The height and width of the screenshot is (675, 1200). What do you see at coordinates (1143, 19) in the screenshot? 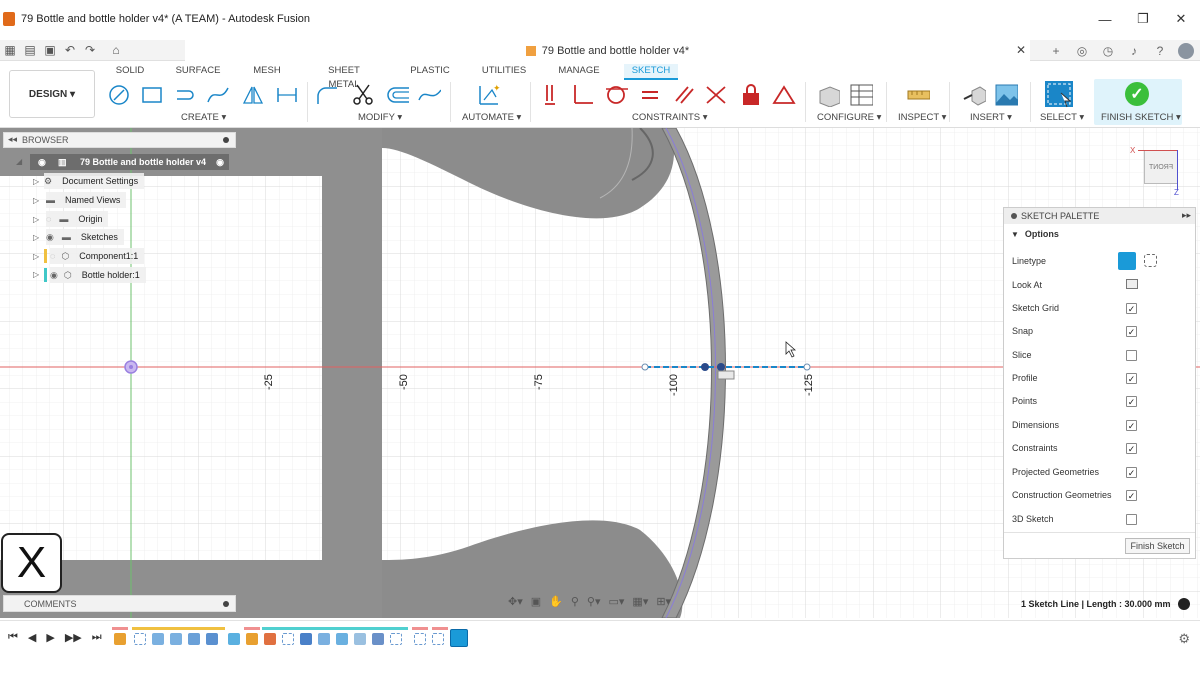
I see `maximize-button: ❐` at bounding box center [1143, 19].